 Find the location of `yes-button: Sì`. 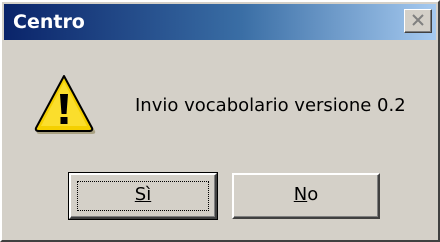

yes-button: Sì is located at coordinates (143, 196).